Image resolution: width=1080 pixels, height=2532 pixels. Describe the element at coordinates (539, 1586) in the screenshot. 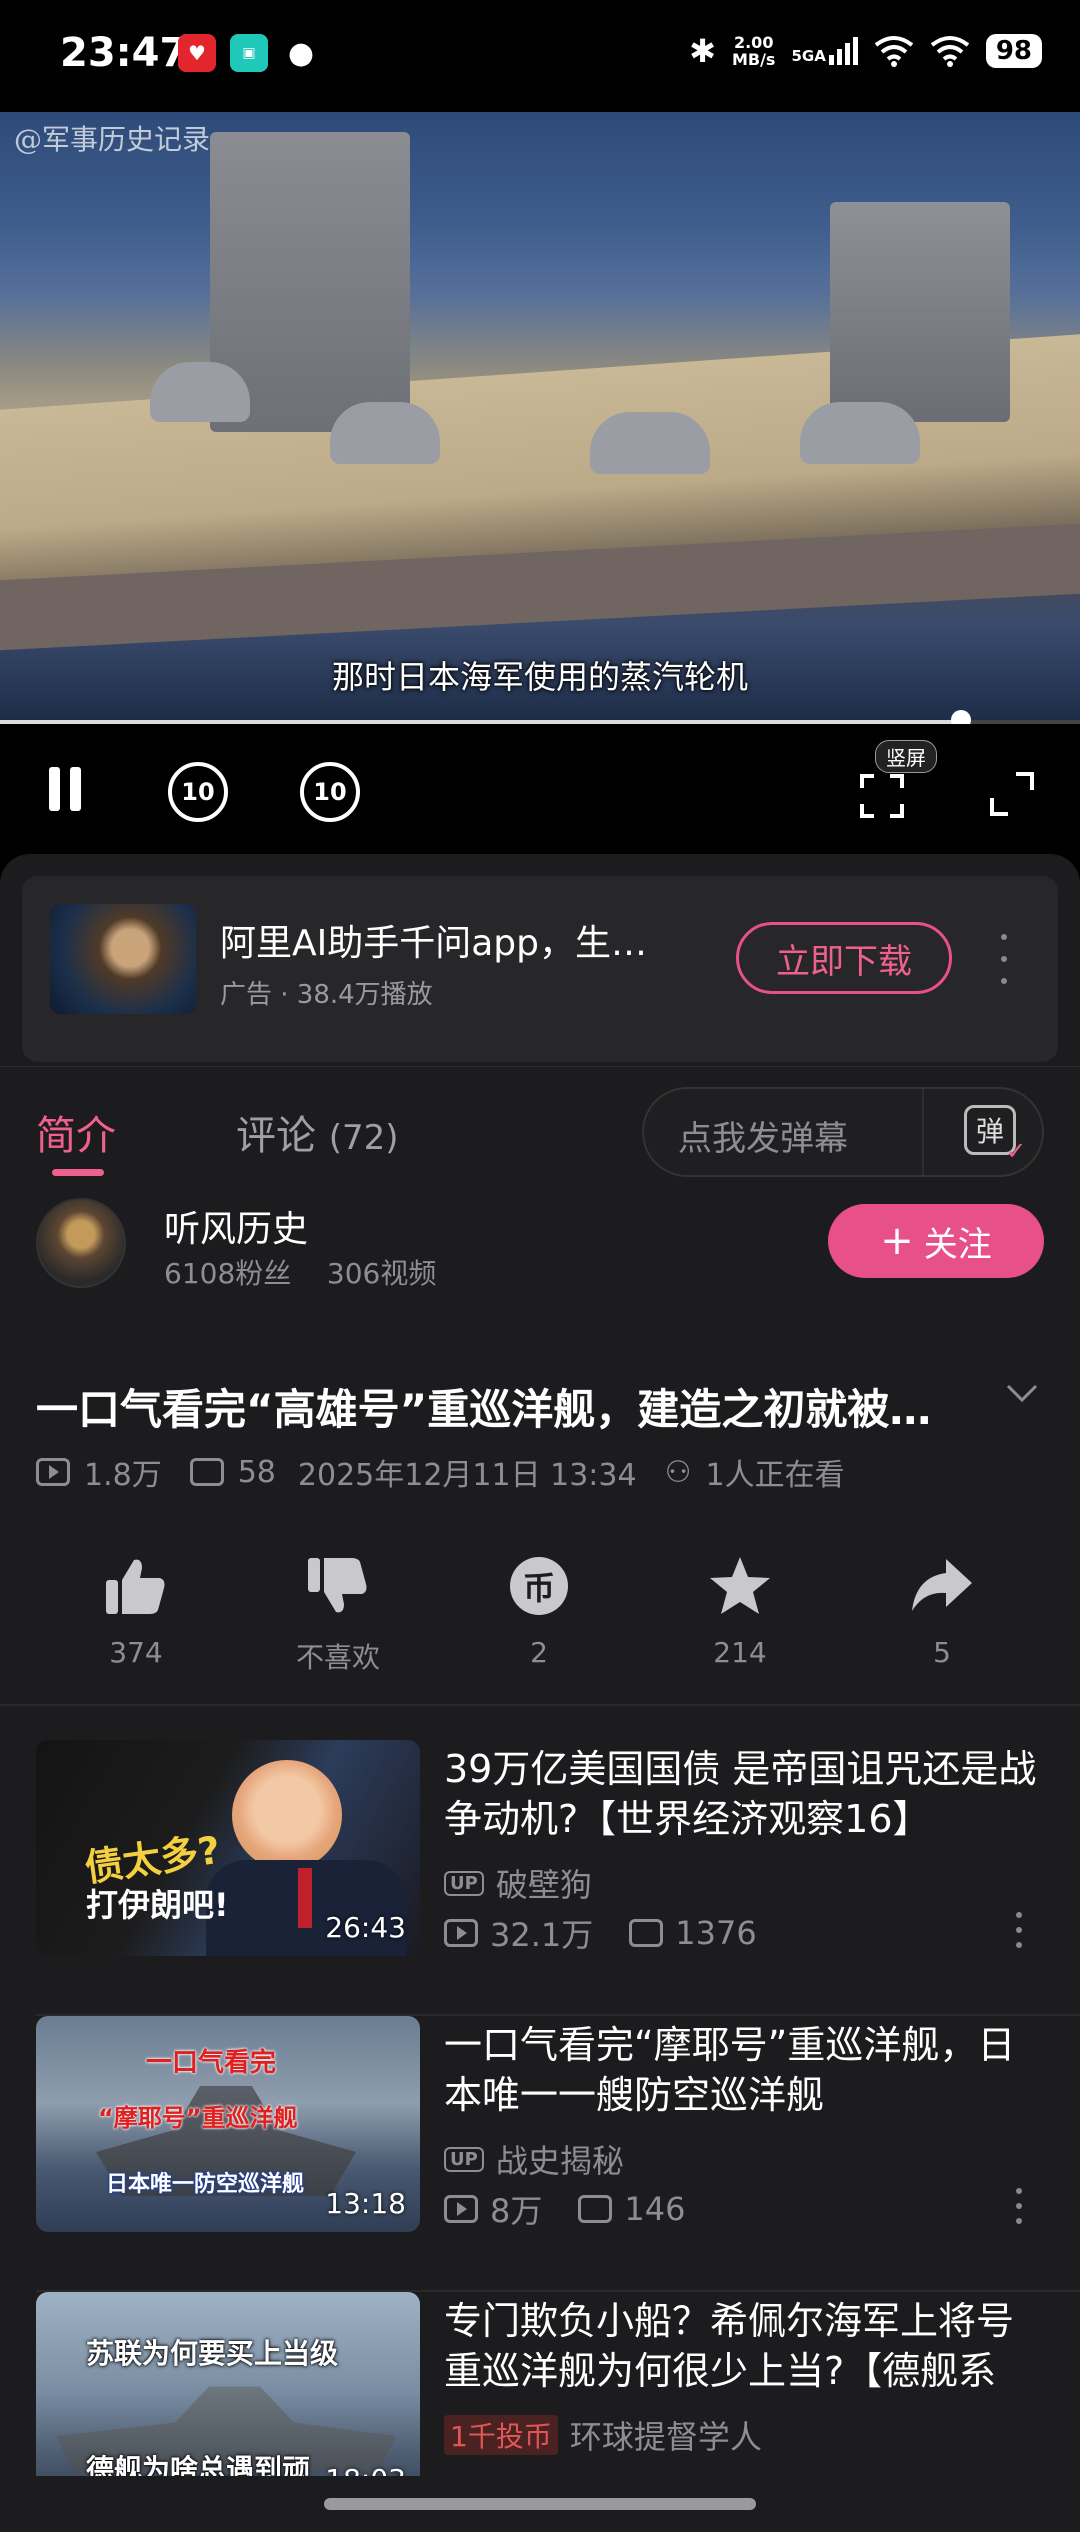

I see `coin-icon: 币` at that location.